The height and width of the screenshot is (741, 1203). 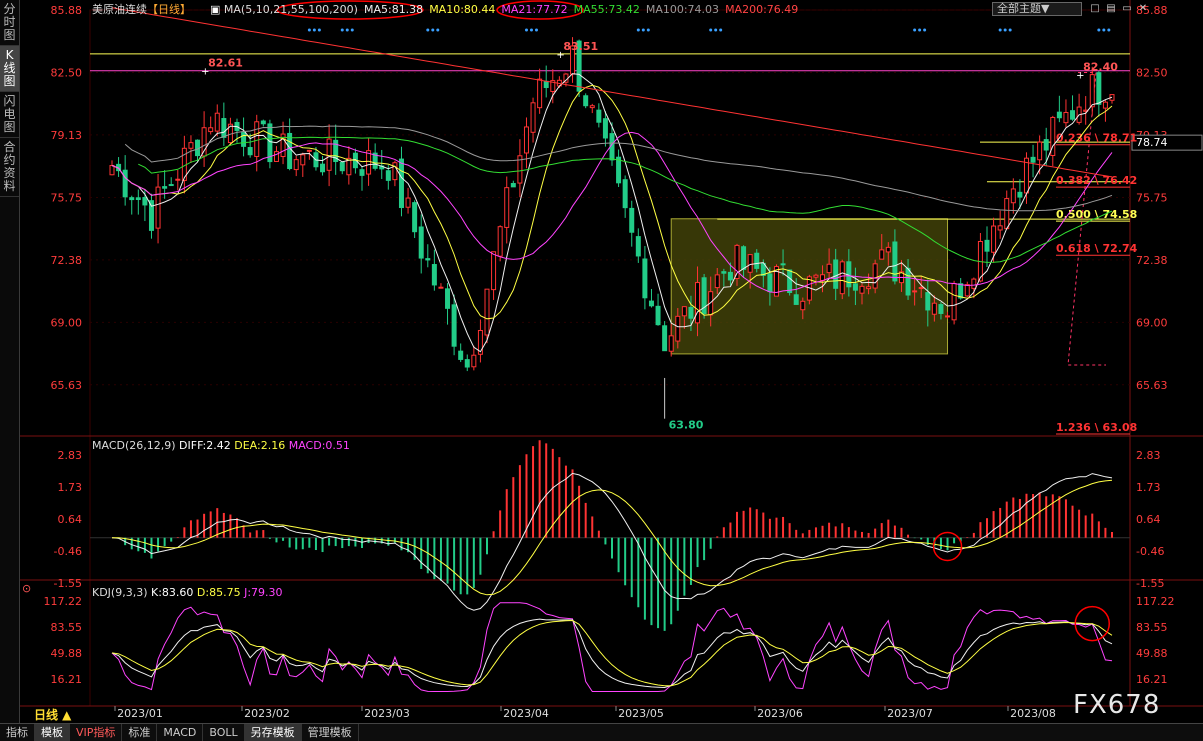 I want to click on bottom-tab-4: MACD, so click(x=180, y=732).